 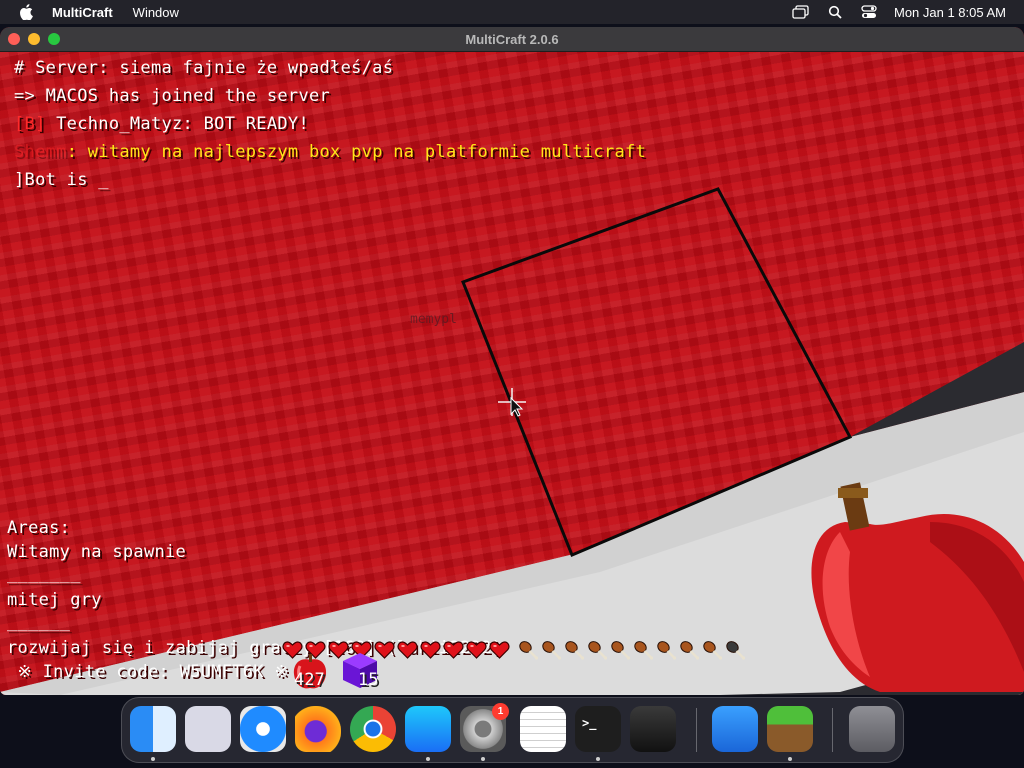 I want to click on chat-line: [B] Techno_Matyz: BOT READY!, so click(x=161, y=124).